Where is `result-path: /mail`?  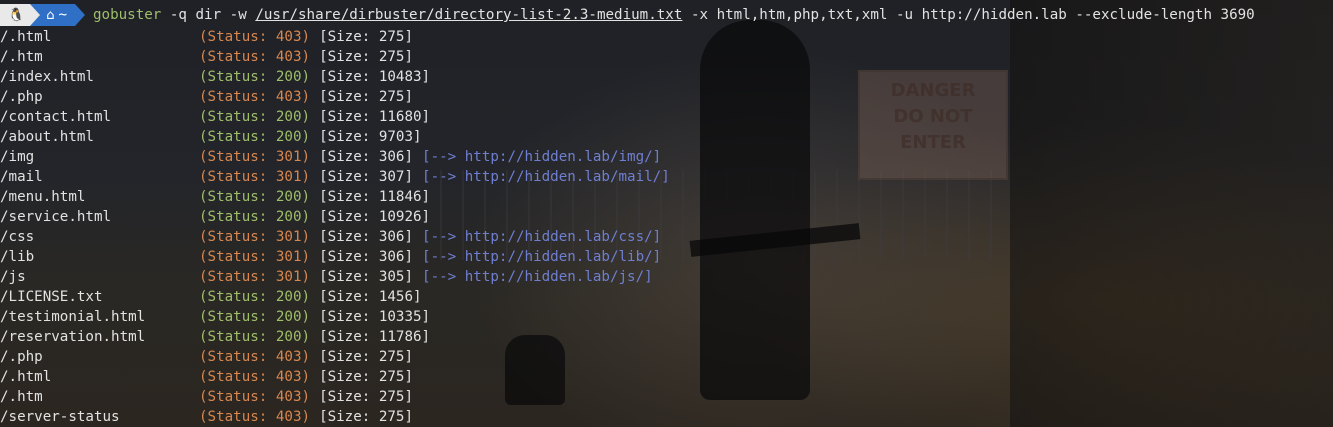 result-path: /mail is located at coordinates (21, 177).